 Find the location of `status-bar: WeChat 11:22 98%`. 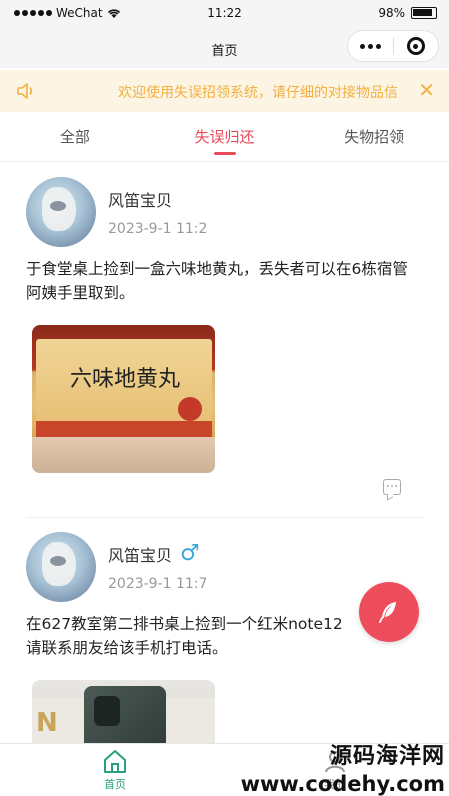

status-bar: WeChat 11:22 98% is located at coordinates (224, 14).